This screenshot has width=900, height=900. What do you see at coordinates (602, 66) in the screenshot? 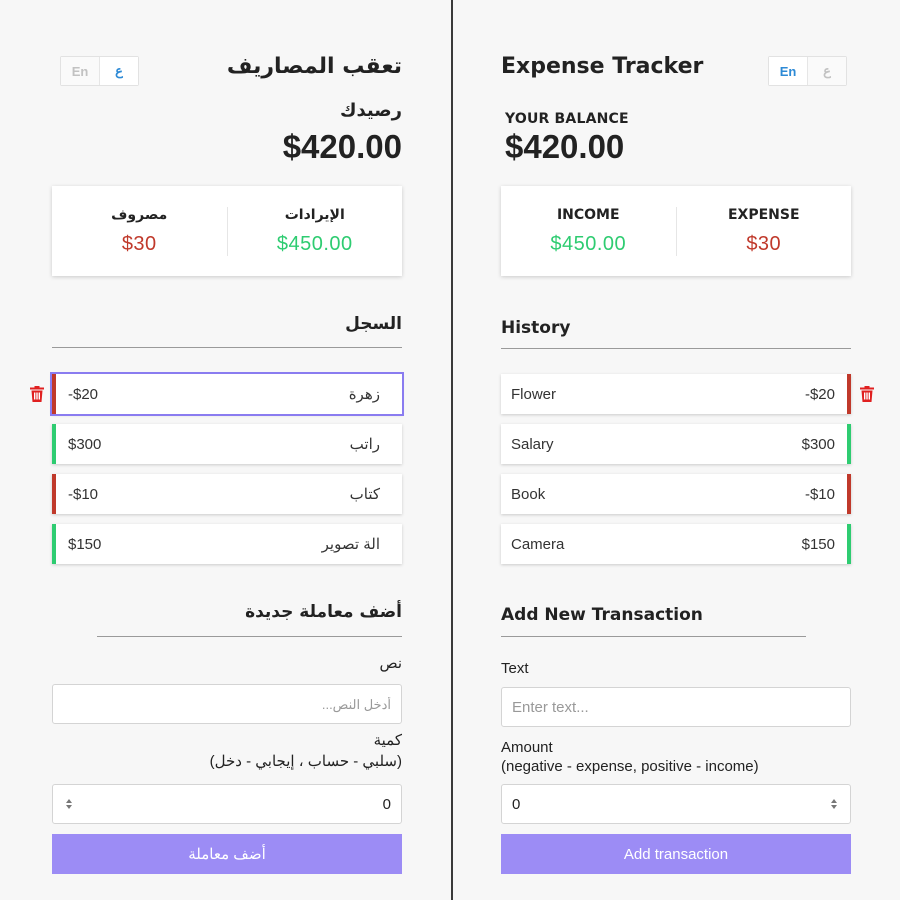
I see `app-title: Expense Tracker` at bounding box center [602, 66].